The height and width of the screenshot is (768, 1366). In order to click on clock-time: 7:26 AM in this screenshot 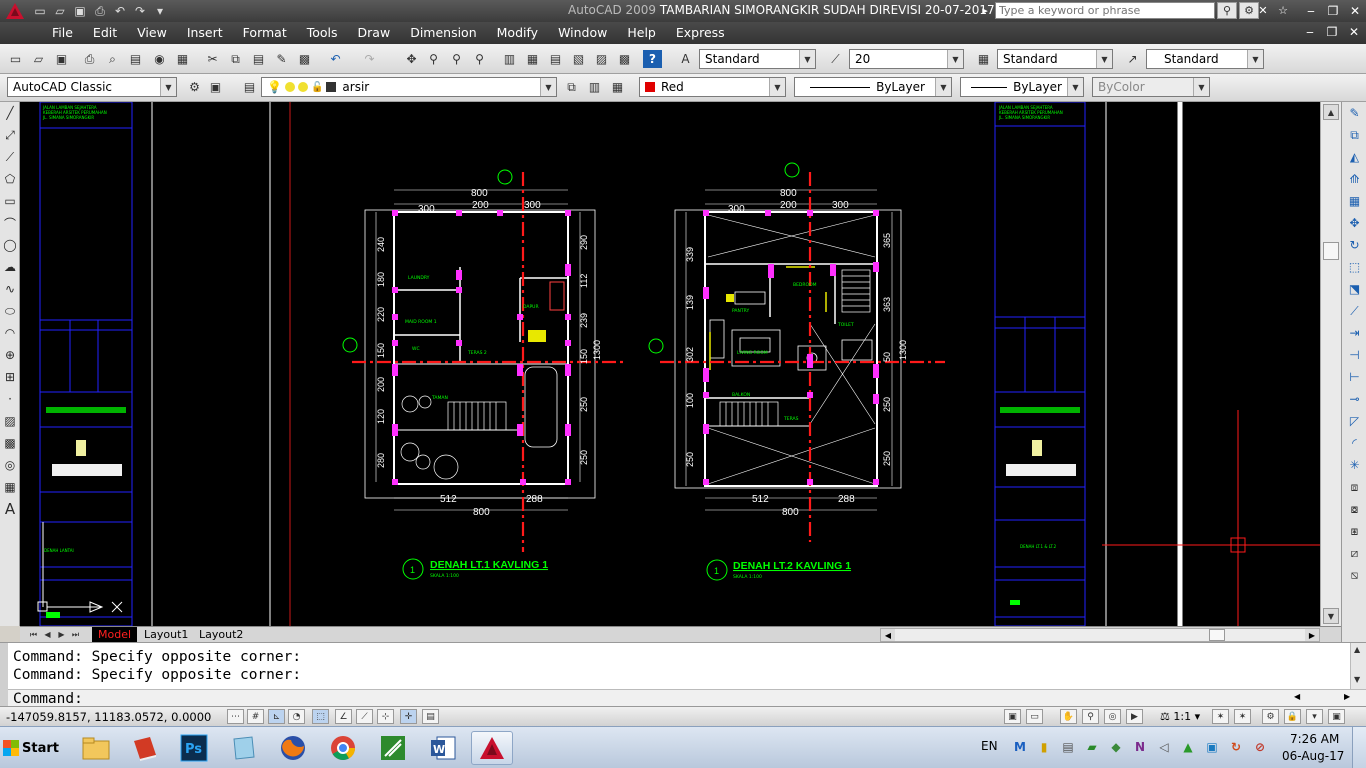, I will do `click(1314, 739)`.